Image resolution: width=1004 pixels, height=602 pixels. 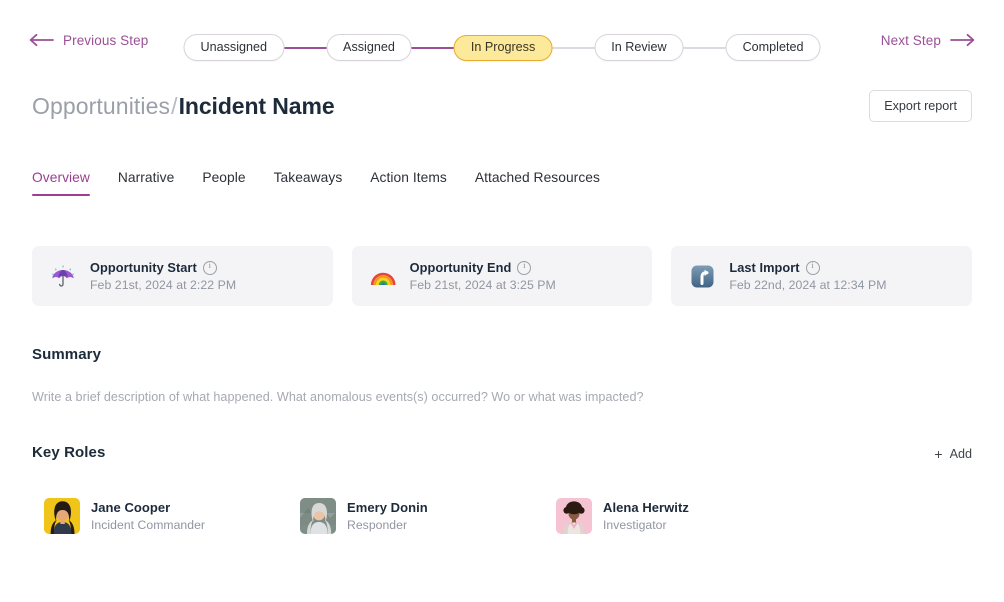 What do you see at coordinates (764, 267) in the screenshot?
I see `card-label-text: Last Import` at bounding box center [764, 267].